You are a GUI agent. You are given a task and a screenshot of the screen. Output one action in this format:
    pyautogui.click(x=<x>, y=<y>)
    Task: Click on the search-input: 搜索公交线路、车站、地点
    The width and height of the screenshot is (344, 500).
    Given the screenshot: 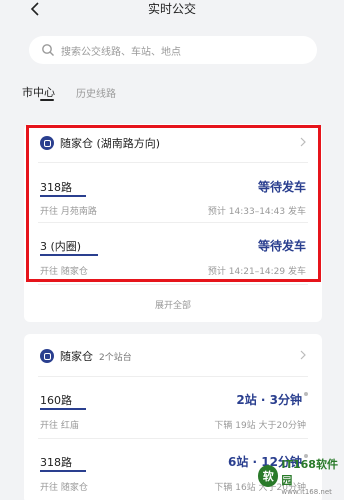 What is the action you would take?
    pyautogui.click(x=173, y=50)
    